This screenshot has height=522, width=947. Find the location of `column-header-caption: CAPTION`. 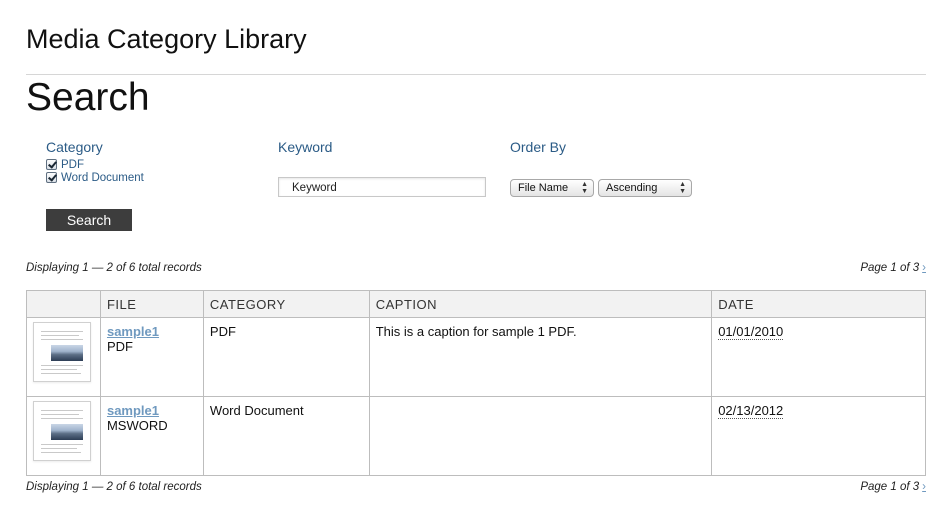

column-header-caption: CAPTION is located at coordinates (540, 304).